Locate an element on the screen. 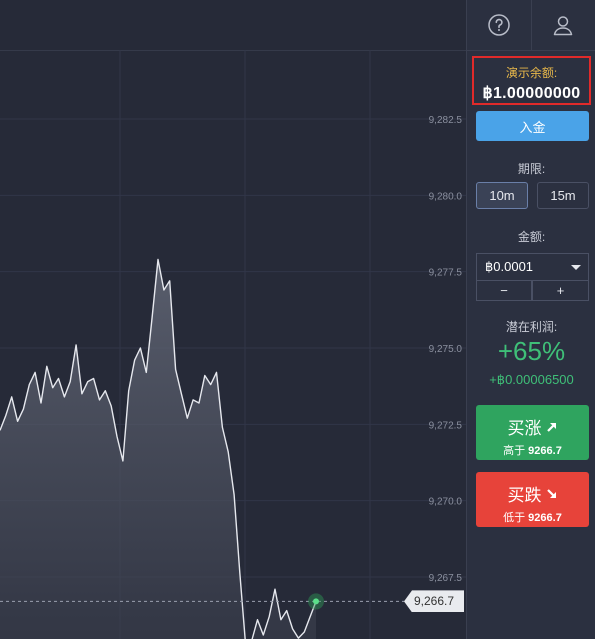 This screenshot has width=595, height=639. question-circle-icon is located at coordinates (499, 25).